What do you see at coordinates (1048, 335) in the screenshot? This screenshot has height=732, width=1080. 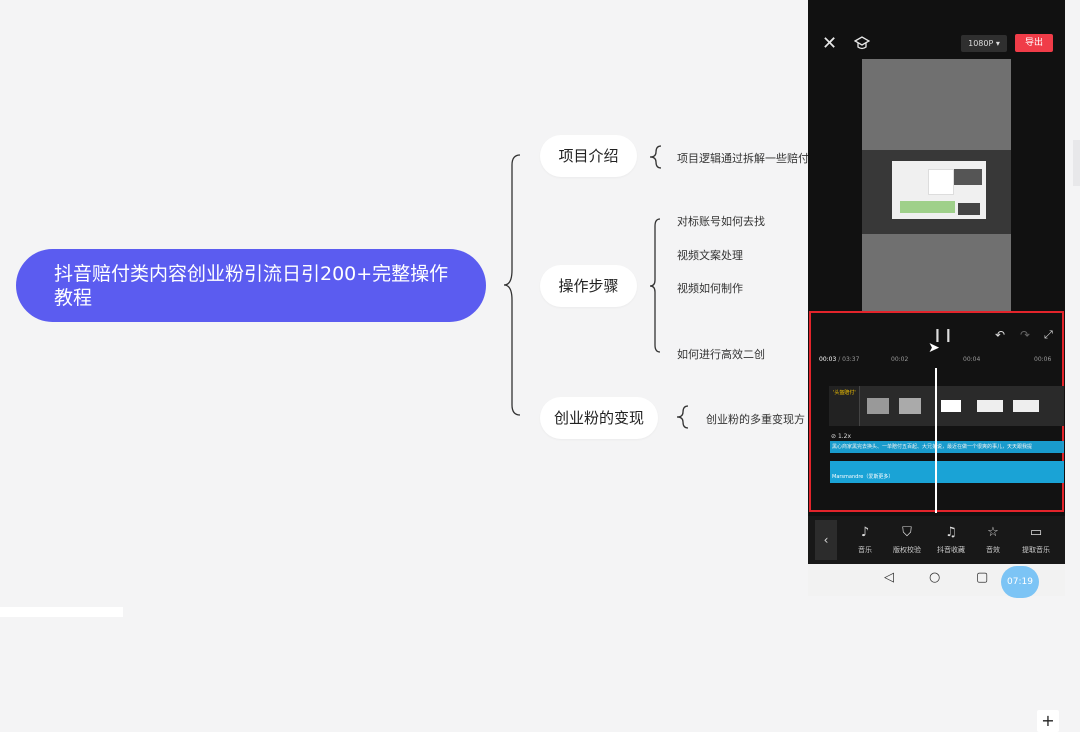 I see `fullscreen-icon: ⤢` at bounding box center [1048, 335].